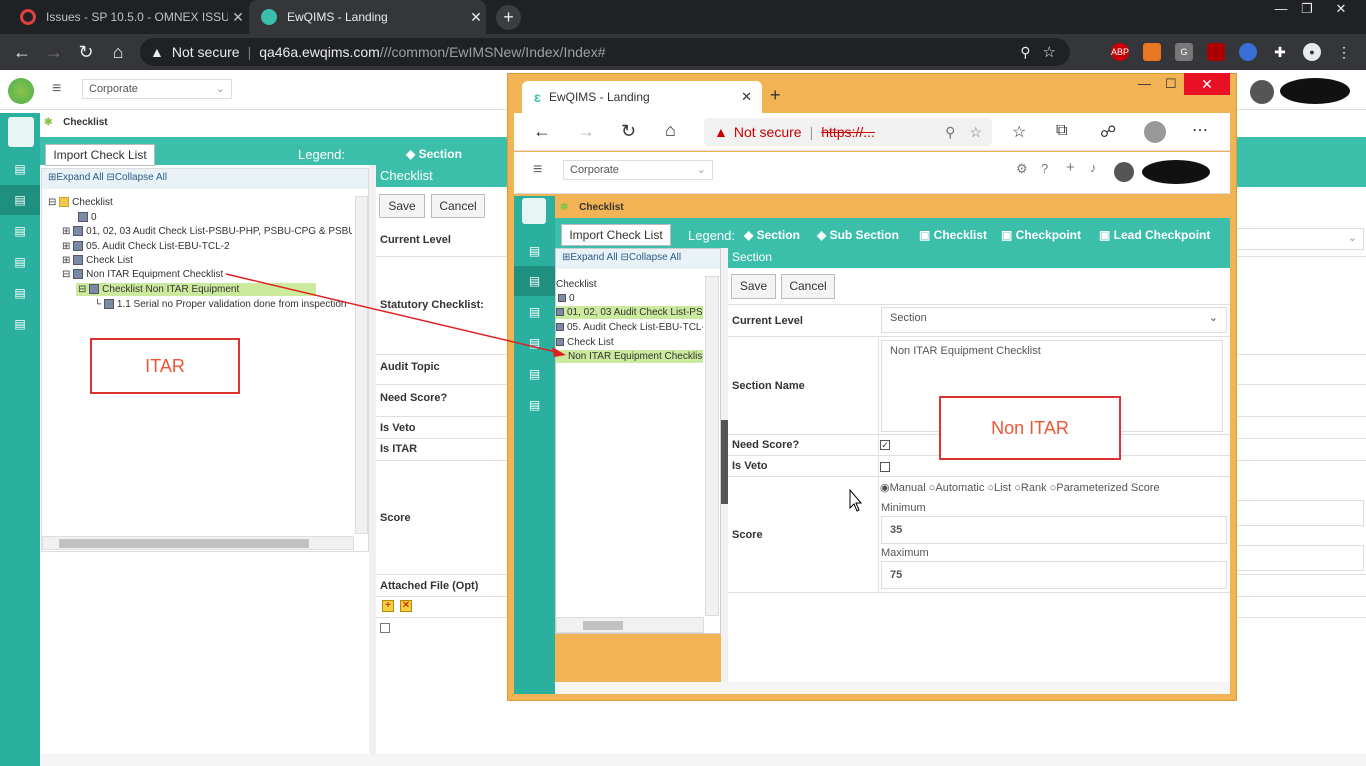  Describe the element at coordinates (544, 392) in the screenshot. I see `annotation-arrow-layer` at that location.